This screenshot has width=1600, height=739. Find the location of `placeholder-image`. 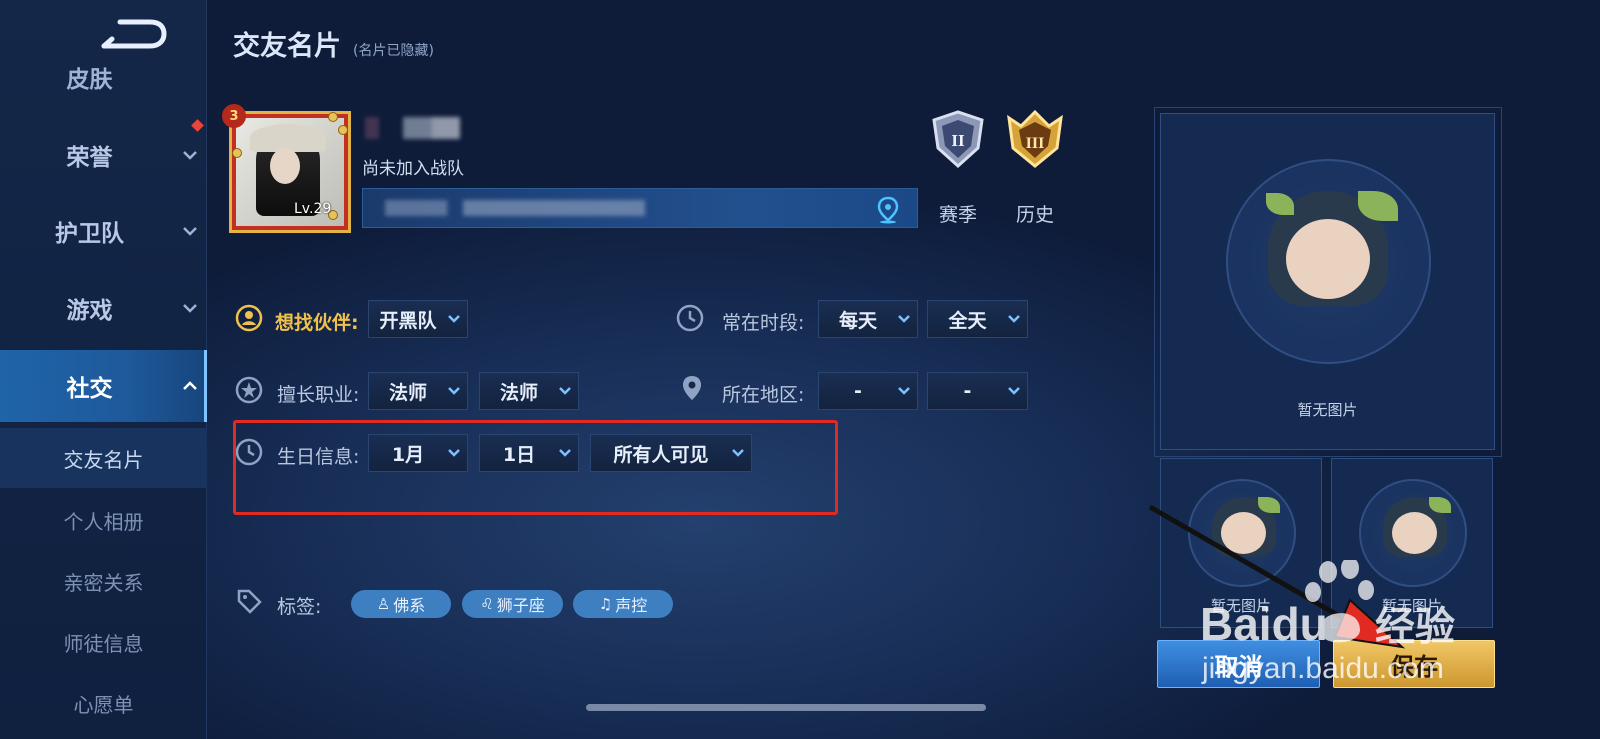

placeholder-image is located at coordinates (1328, 261).